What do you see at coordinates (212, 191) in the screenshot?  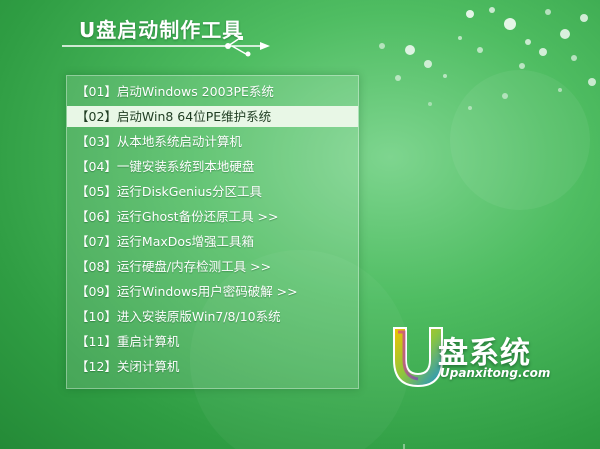 I see `menu-item-05: 【05】运行DiskGenius分区工具` at bounding box center [212, 191].